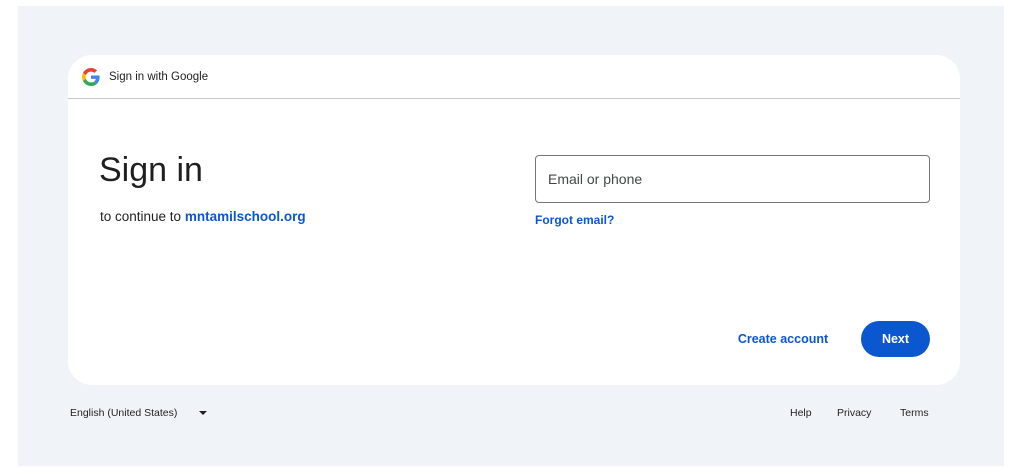  I want to click on language-selector: English (United States), so click(139, 413).